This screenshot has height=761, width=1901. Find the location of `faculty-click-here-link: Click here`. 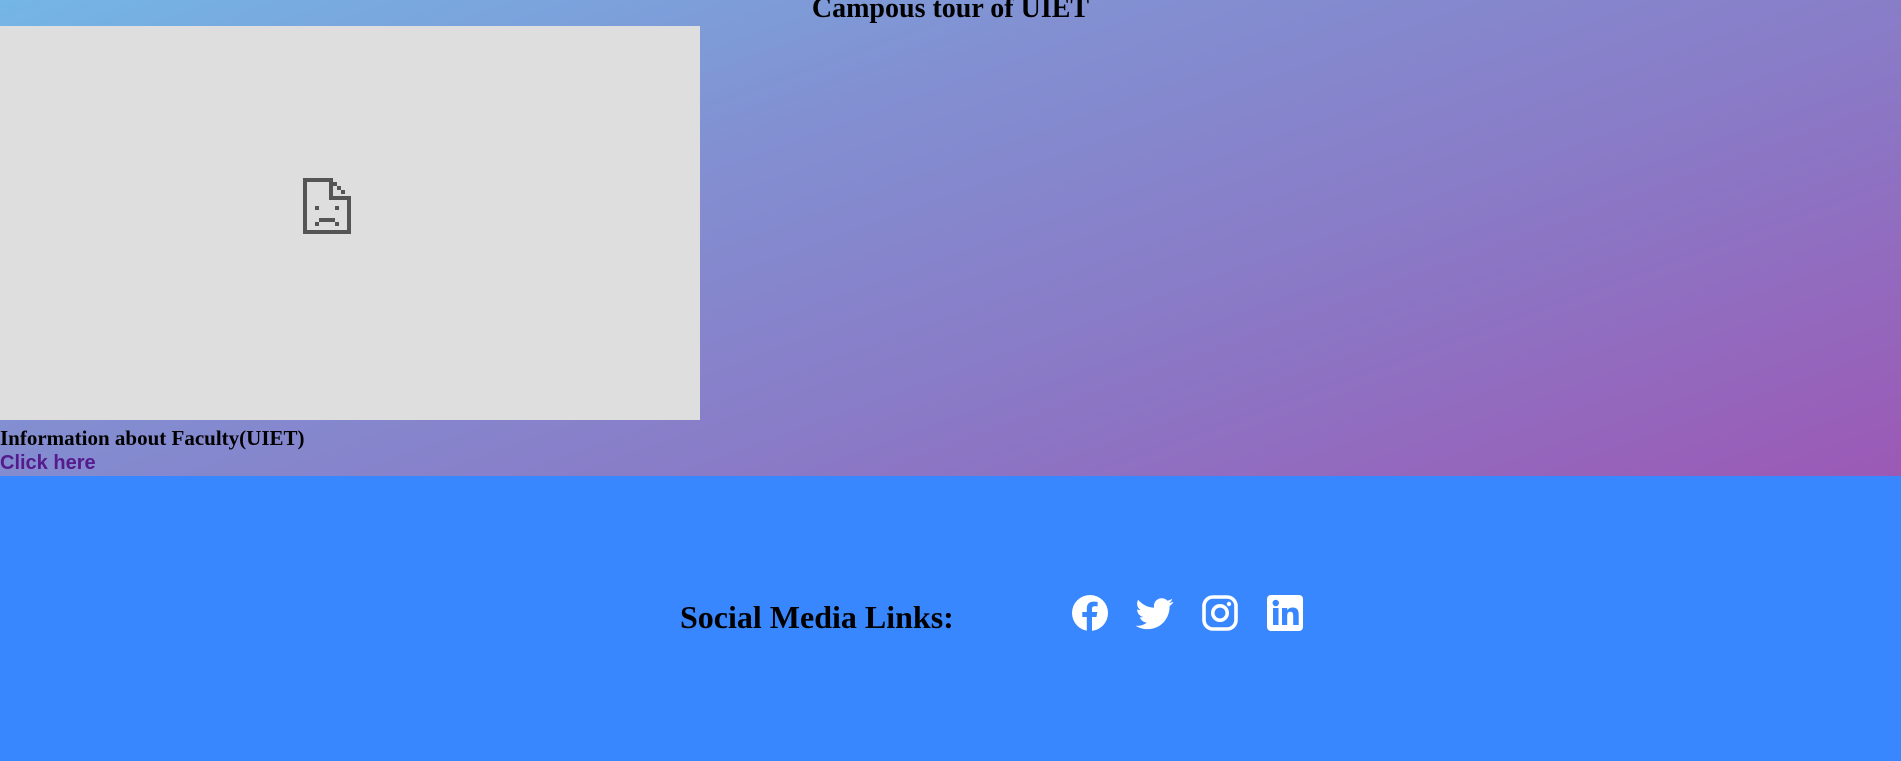

faculty-click-here-link: Click here is located at coordinates (48, 463).